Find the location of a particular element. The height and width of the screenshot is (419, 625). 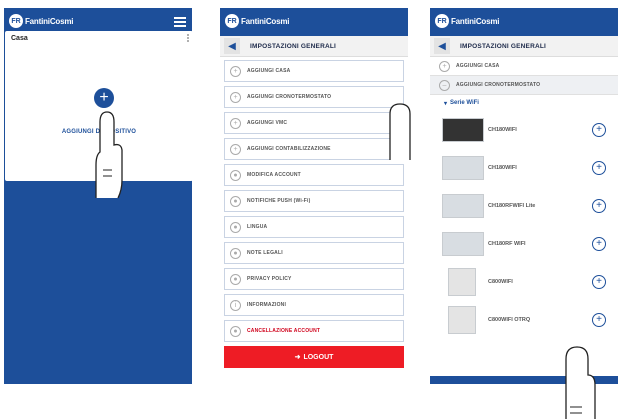

settings-item: + AGGIUNGI CASA is located at coordinates (314, 71).